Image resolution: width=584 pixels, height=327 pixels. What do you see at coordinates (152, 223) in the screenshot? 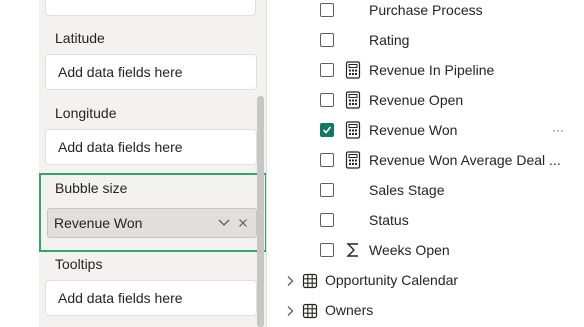
I see `bubble-size-field-pill: Revenue Won` at bounding box center [152, 223].